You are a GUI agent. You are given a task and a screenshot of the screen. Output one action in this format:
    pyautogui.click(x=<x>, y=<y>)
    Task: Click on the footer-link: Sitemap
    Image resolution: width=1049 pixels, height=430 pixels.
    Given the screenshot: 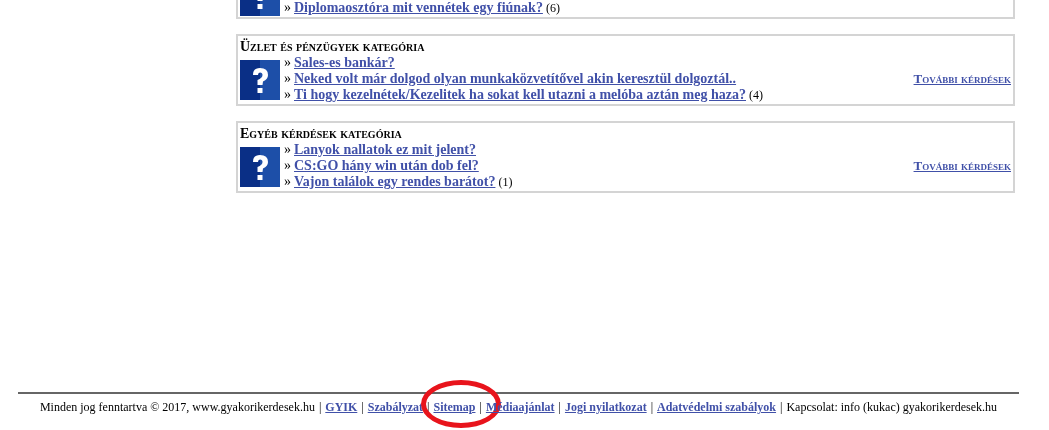 What is the action you would take?
    pyautogui.click(x=454, y=407)
    